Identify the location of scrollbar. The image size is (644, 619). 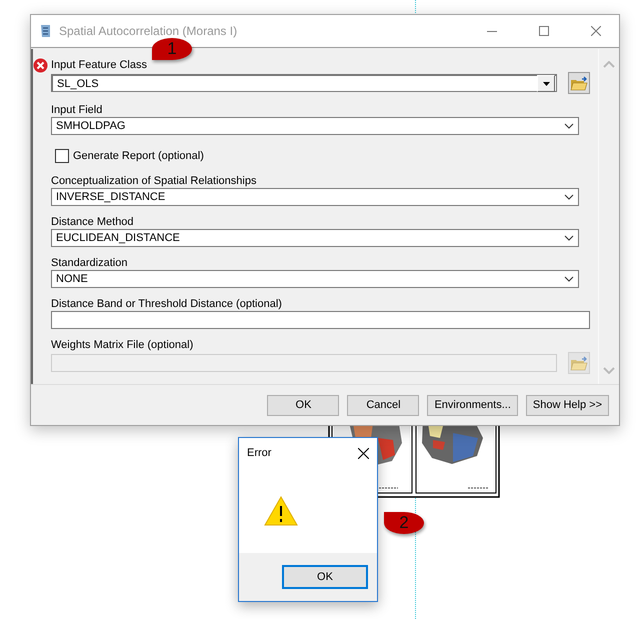
(608, 216).